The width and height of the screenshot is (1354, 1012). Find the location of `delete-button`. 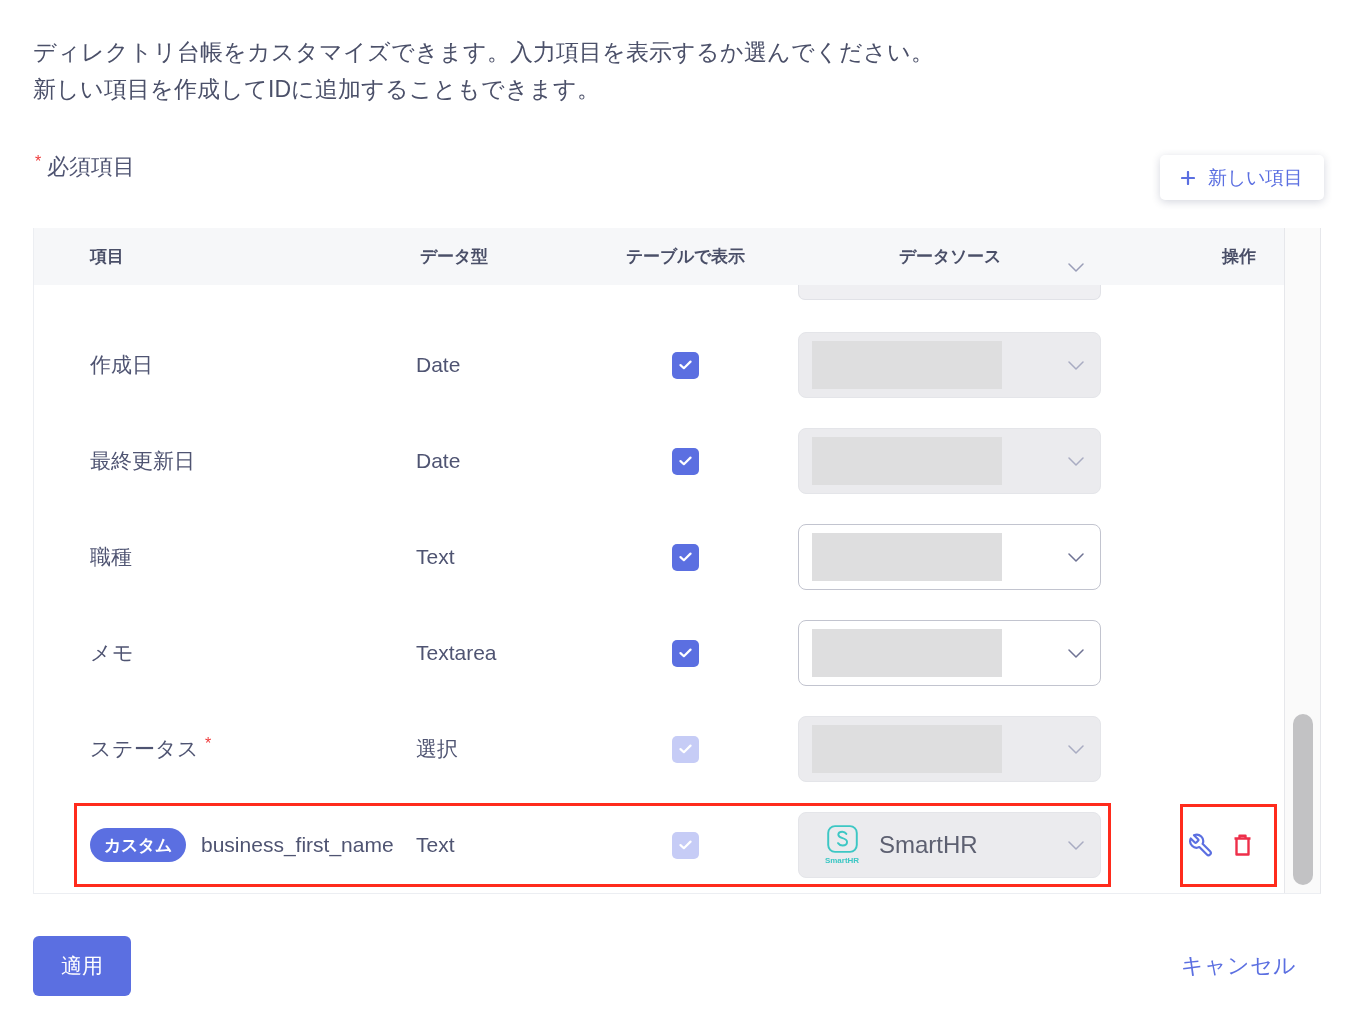

delete-button is located at coordinates (1242, 845).